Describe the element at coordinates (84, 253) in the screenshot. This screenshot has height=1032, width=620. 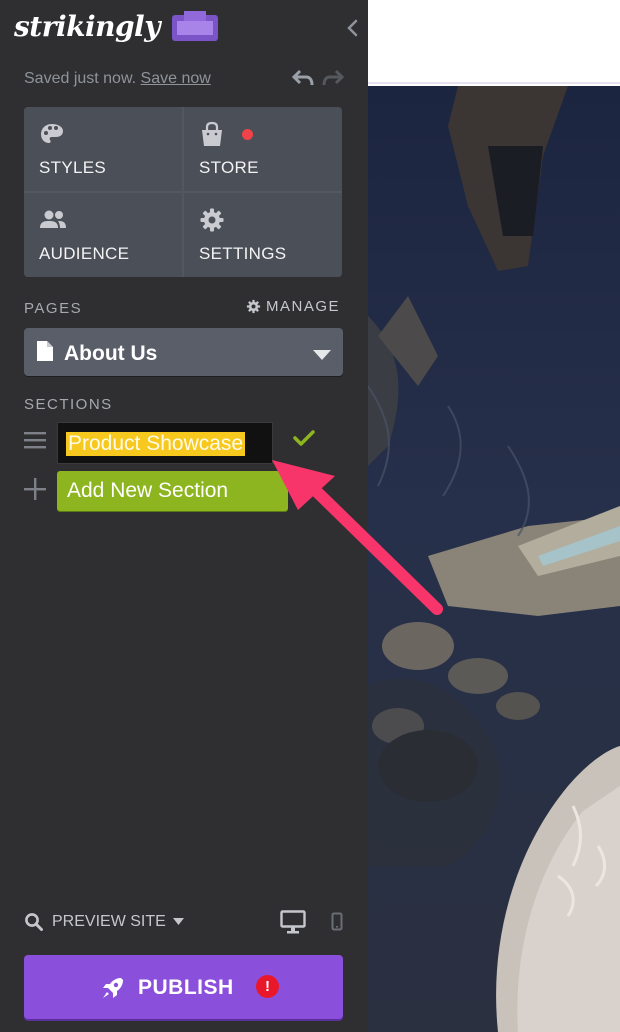
I see `audience-label: AUDIENCE` at that location.